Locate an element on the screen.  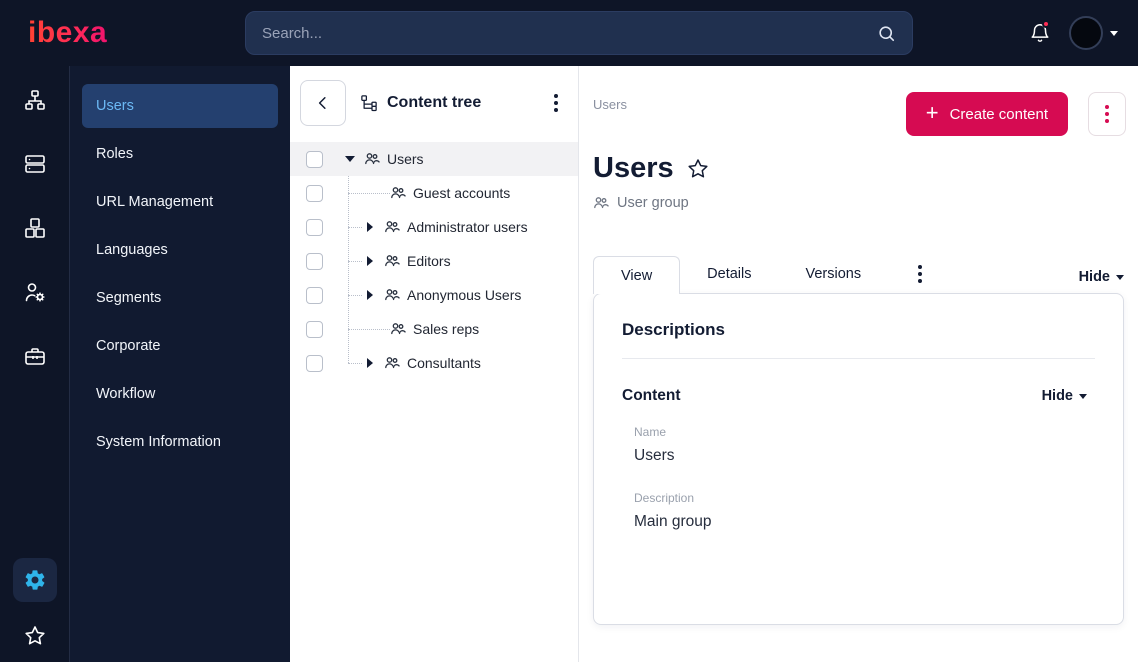
content-list-icon is located at coordinates (35, 164).